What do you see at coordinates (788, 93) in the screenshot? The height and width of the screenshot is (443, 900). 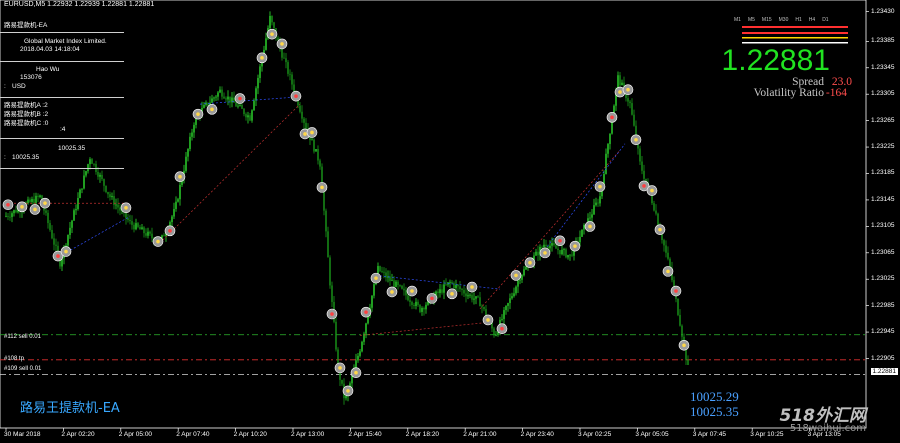 I see `volatility-label: Volatility Ratio` at bounding box center [788, 93].